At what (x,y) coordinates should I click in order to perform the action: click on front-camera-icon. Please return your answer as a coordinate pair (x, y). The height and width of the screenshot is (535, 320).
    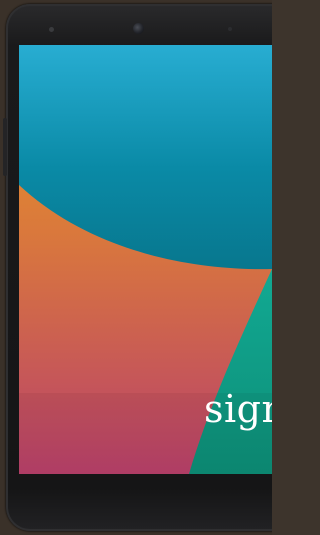
    Looking at the image, I should click on (138, 28).